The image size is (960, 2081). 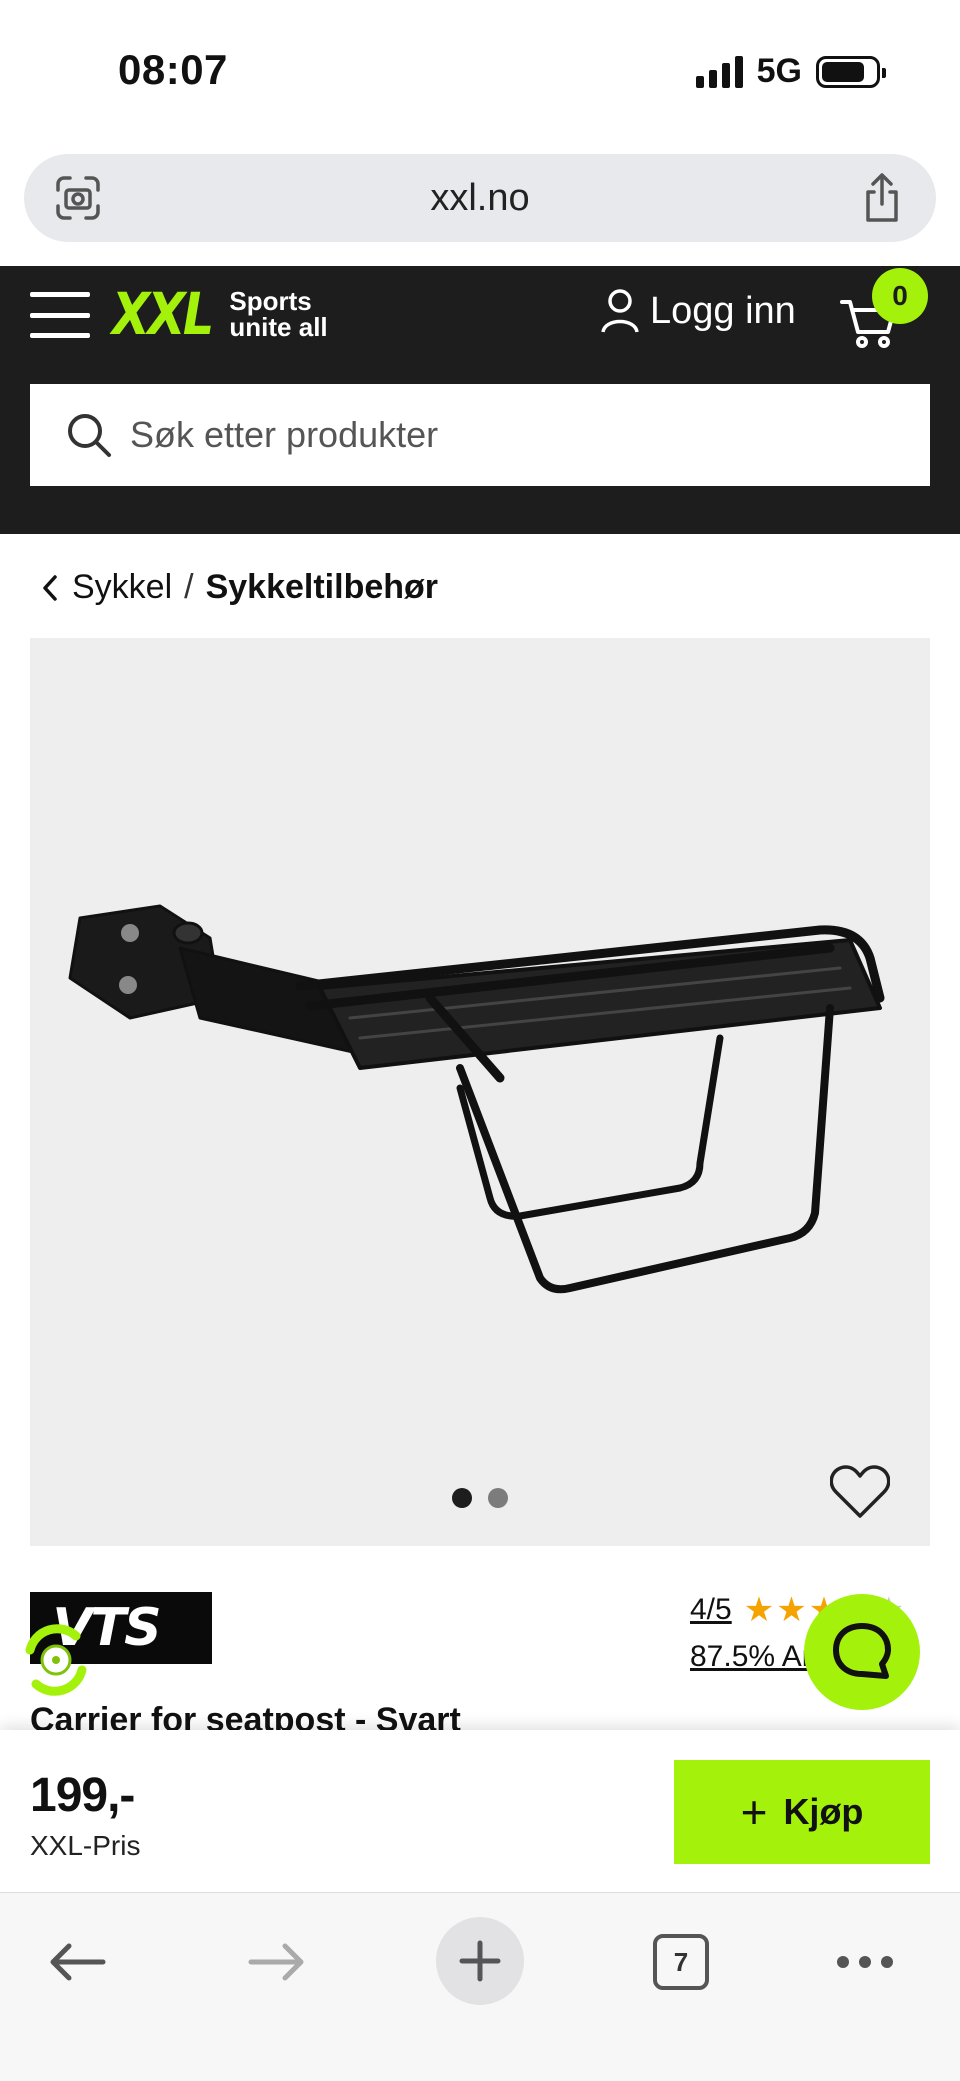 I want to click on tabs-button: 7, so click(x=681, y=1962).